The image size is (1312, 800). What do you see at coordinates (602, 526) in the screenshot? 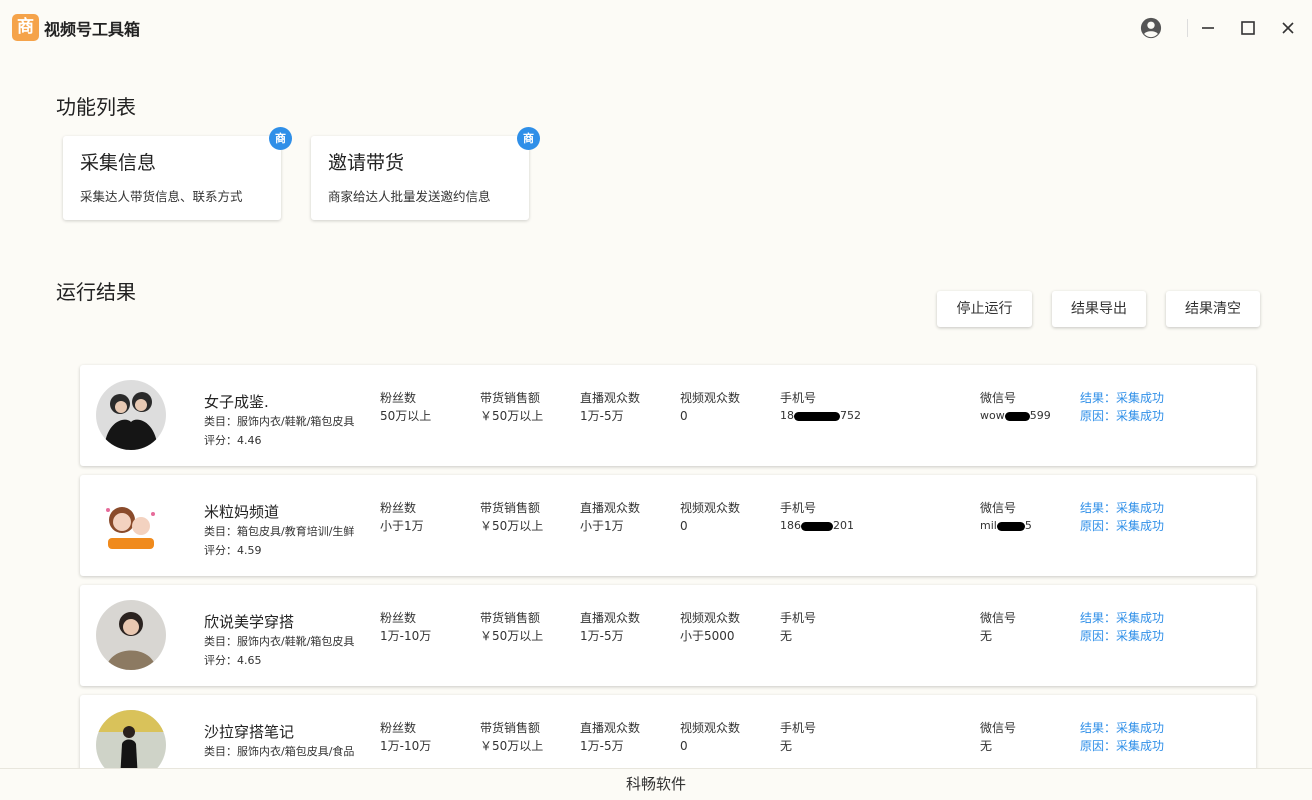
I see `live-value: 小于1万` at bounding box center [602, 526].